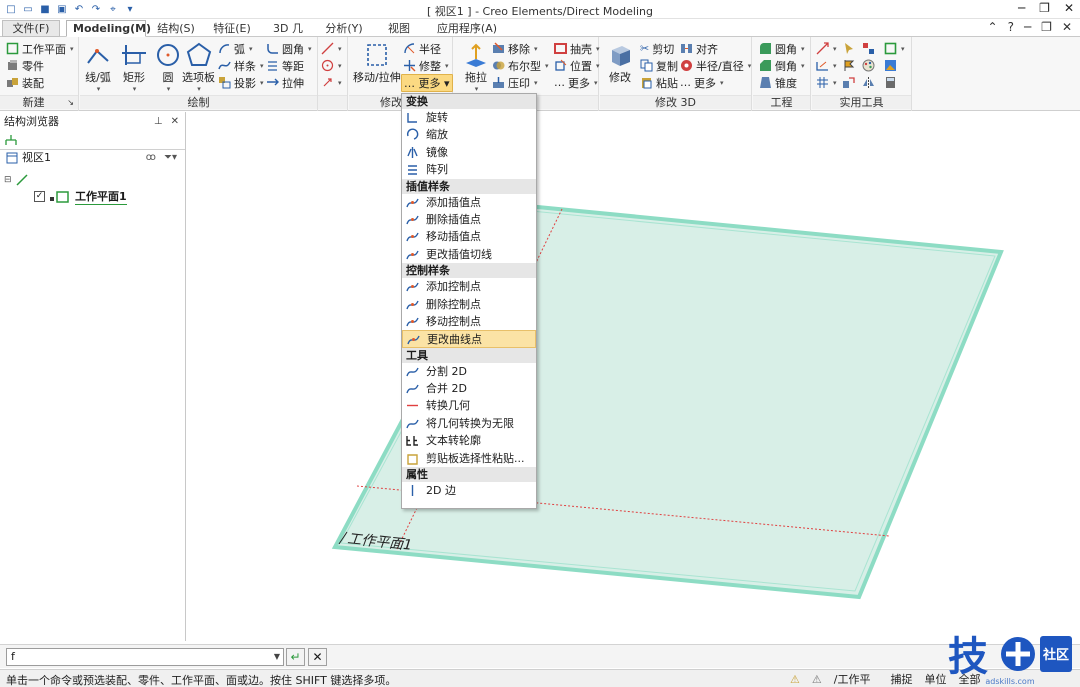  Describe the element at coordinates (469, 254) in the screenshot. I see `menu-item: 更改插值切线` at that location.